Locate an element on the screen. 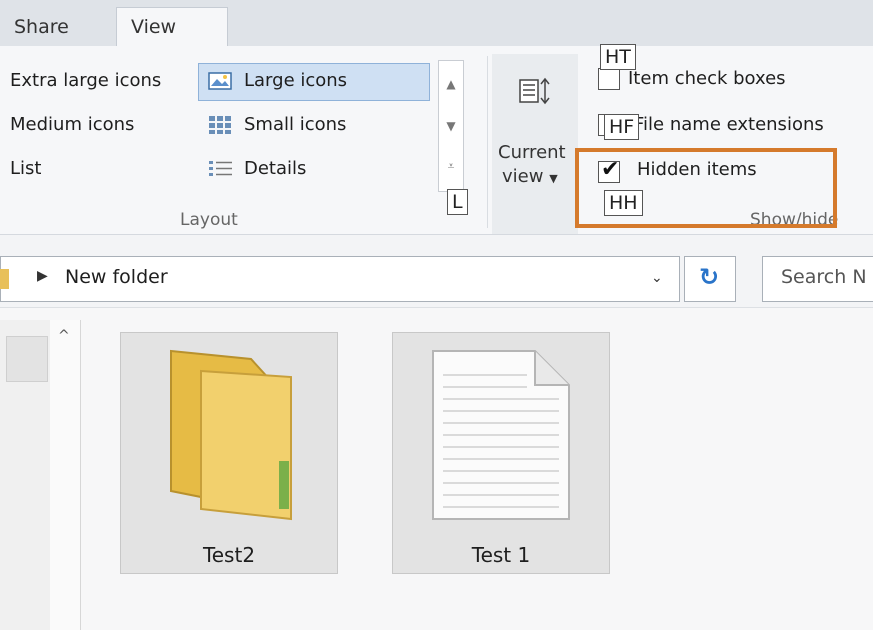 The height and width of the screenshot is (630, 873). layout-gallery-scrollbar: ▲ ▼ ⩡ is located at coordinates (451, 126).